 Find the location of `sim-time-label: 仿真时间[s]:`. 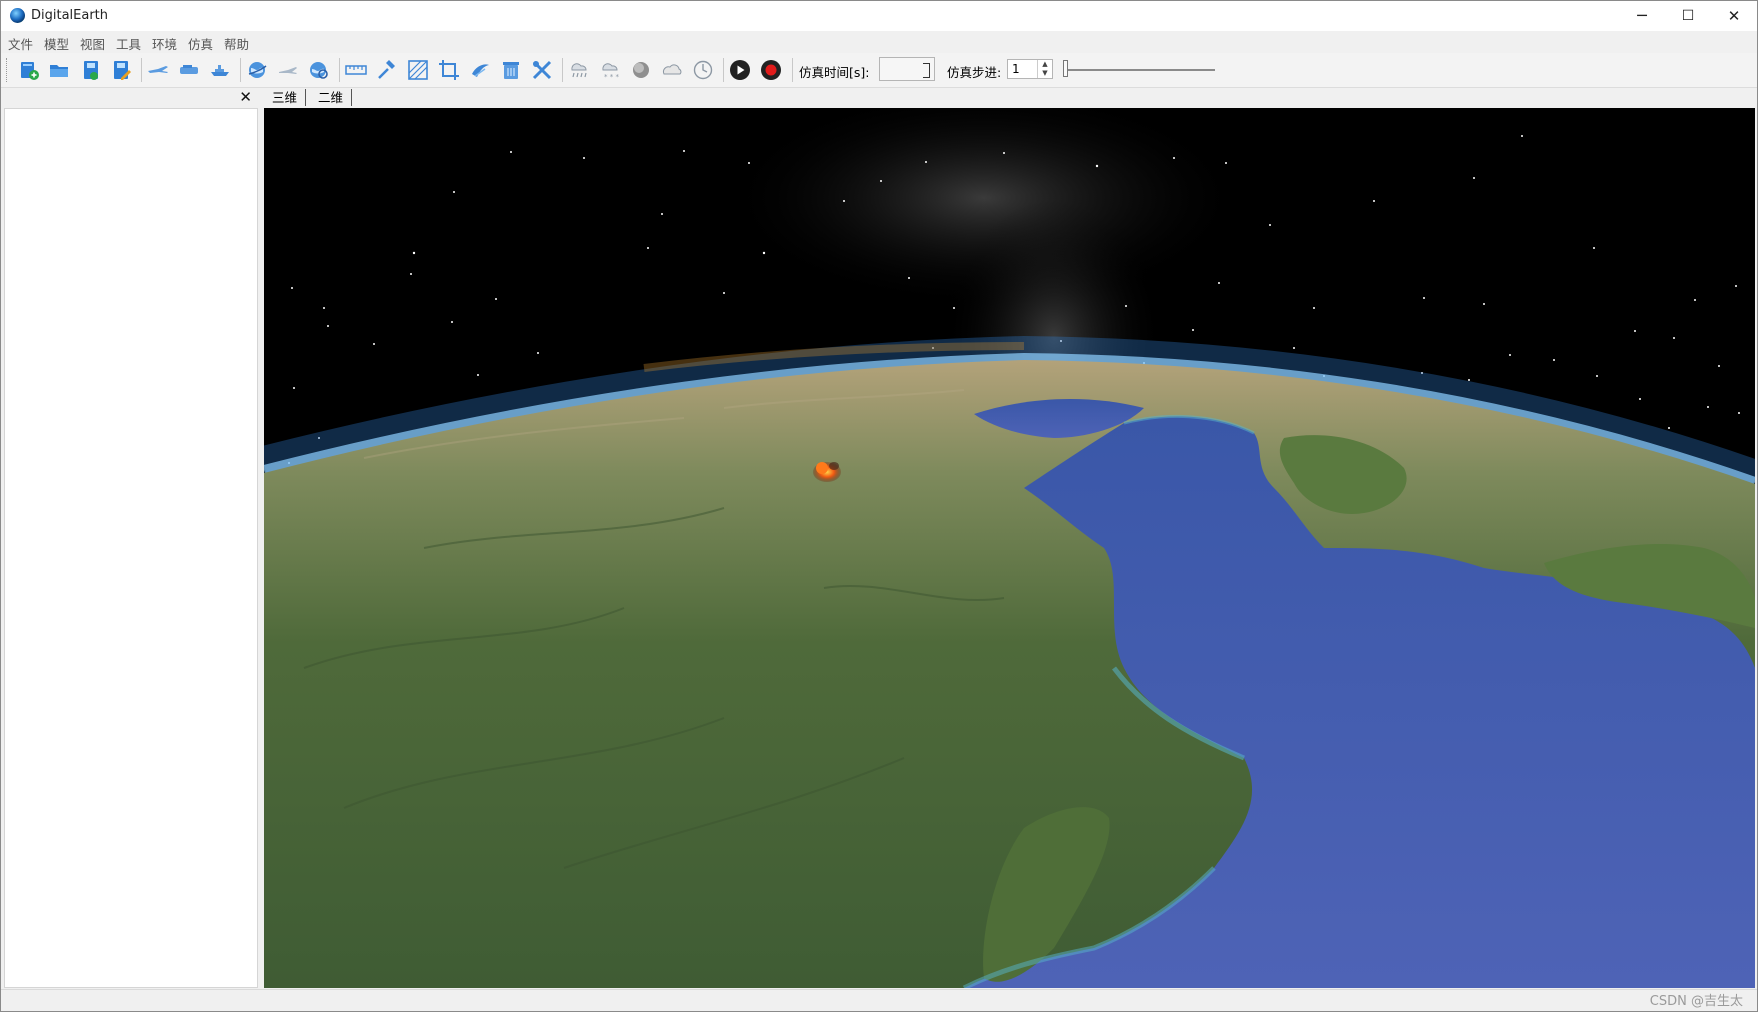

sim-time-label: 仿真时间[s]: is located at coordinates (834, 72).